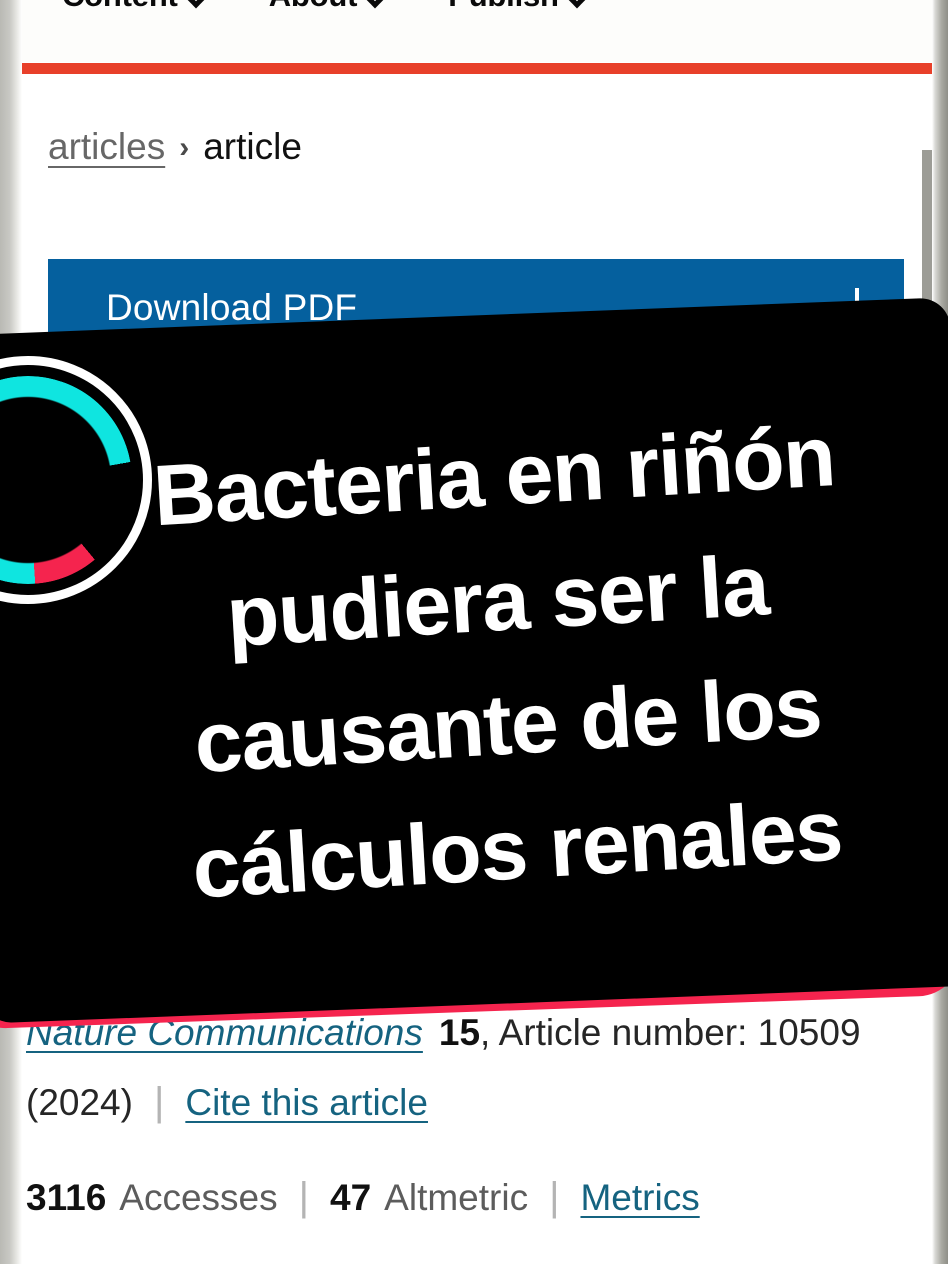 This screenshot has height=1264, width=948. I want to click on cite-this-article-link: Cite this article, so click(306, 1103).